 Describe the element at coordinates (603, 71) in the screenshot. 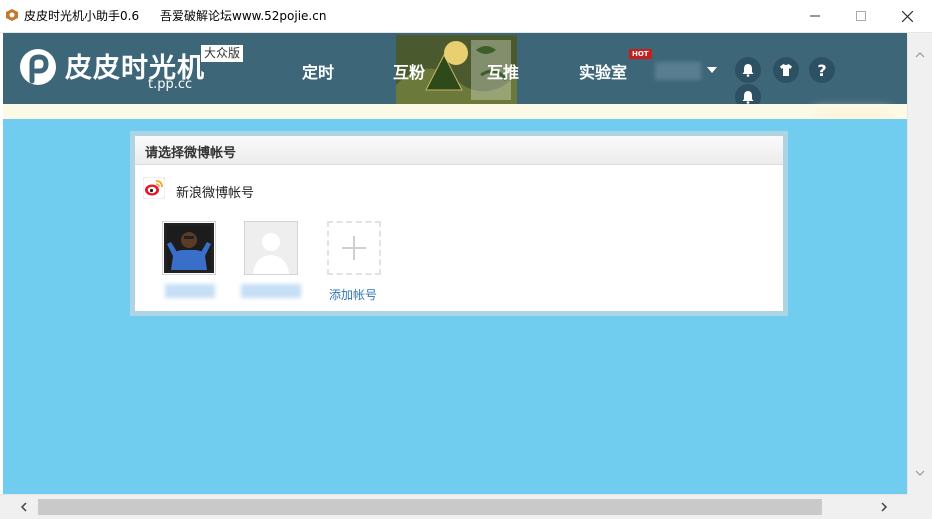

I see `nav-lab: 实验室` at that location.